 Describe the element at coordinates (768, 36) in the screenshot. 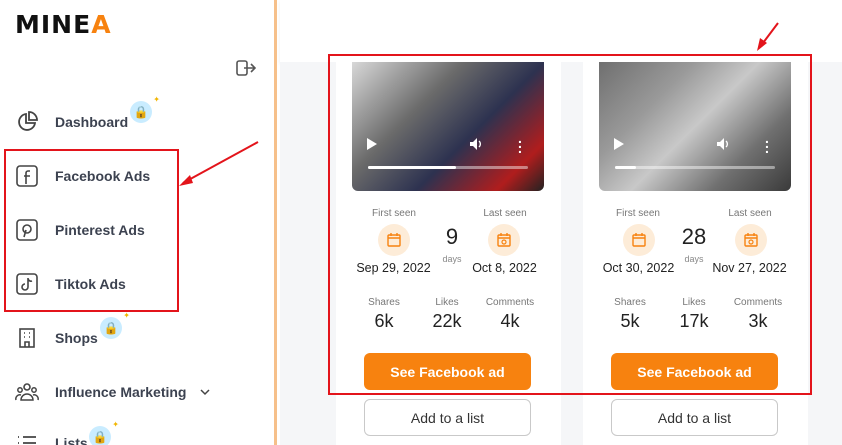

I see `arrow-to-cards` at that location.